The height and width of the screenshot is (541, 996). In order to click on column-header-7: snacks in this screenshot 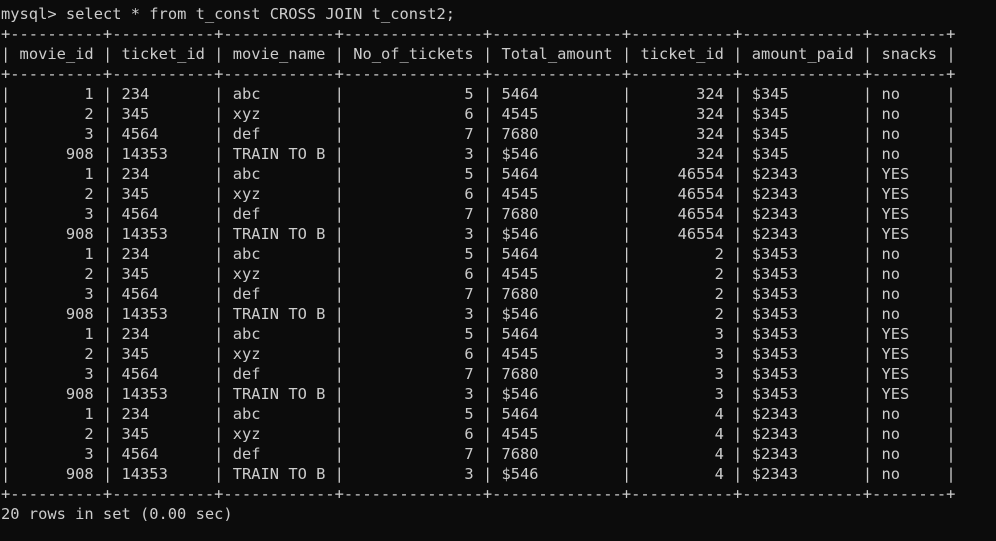, I will do `click(909, 54)`.